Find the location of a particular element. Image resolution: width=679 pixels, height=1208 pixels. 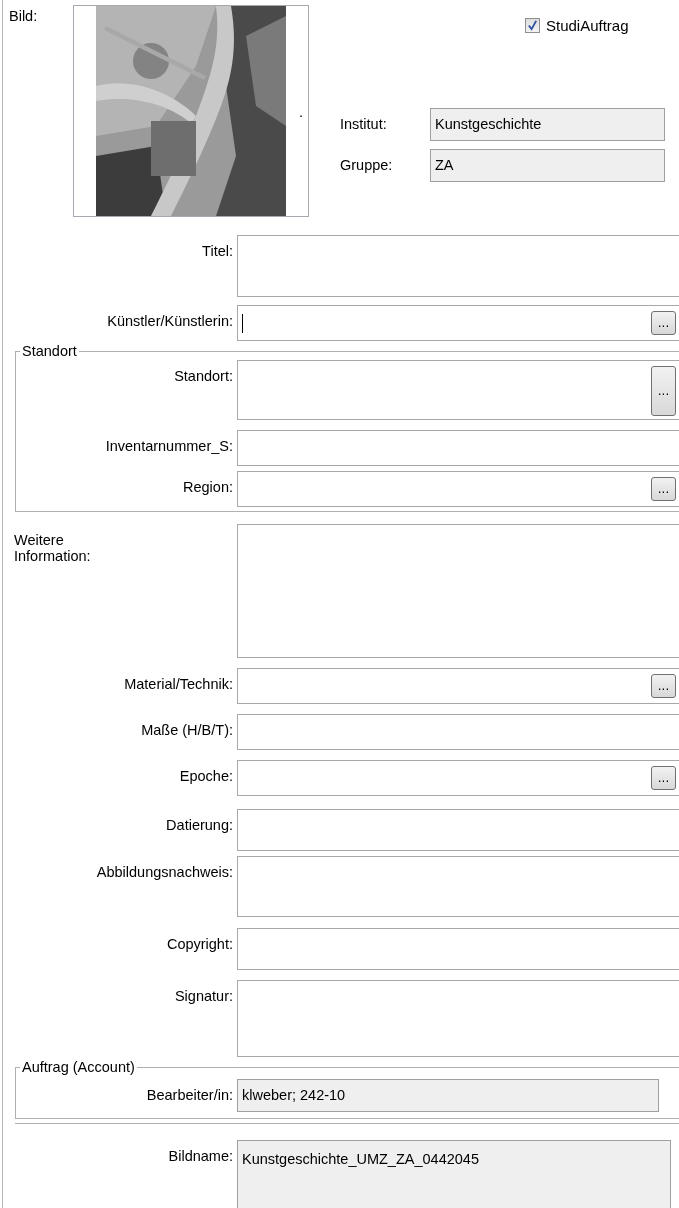

image-label: Bild: is located at coordinates (23, 16).